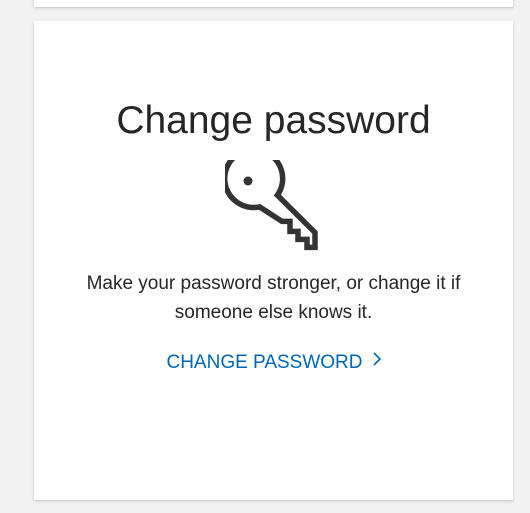  Describe the element at coordinates (264, 363) in the screenshot. I see `change-password-link-label: CHANGE PASSWORD` at that location.